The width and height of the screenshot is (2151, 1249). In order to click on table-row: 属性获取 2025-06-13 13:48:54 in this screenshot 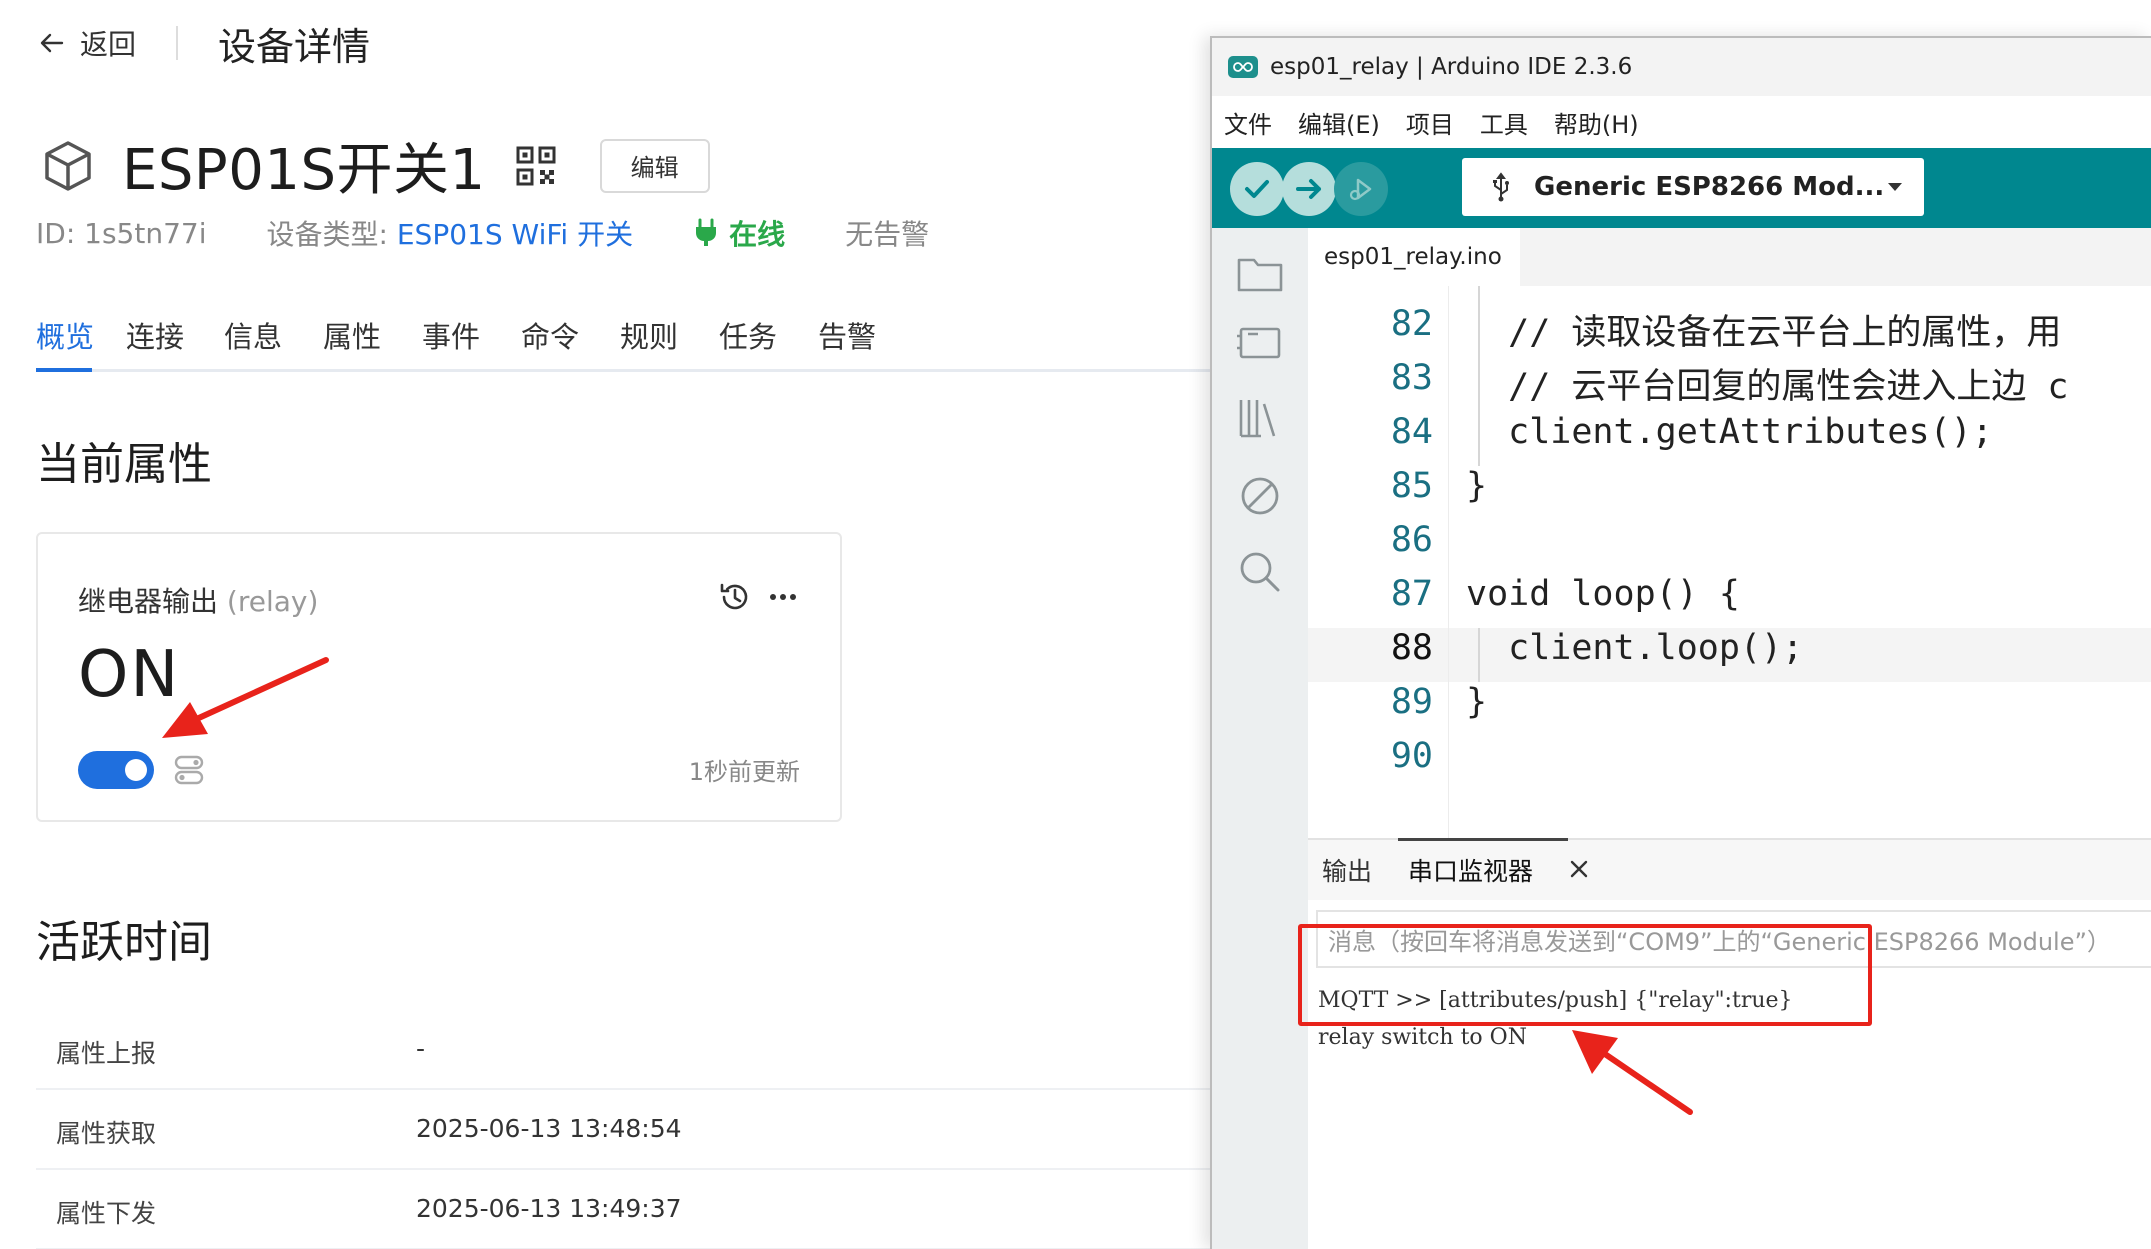, I will do `click(623, 1130)`.